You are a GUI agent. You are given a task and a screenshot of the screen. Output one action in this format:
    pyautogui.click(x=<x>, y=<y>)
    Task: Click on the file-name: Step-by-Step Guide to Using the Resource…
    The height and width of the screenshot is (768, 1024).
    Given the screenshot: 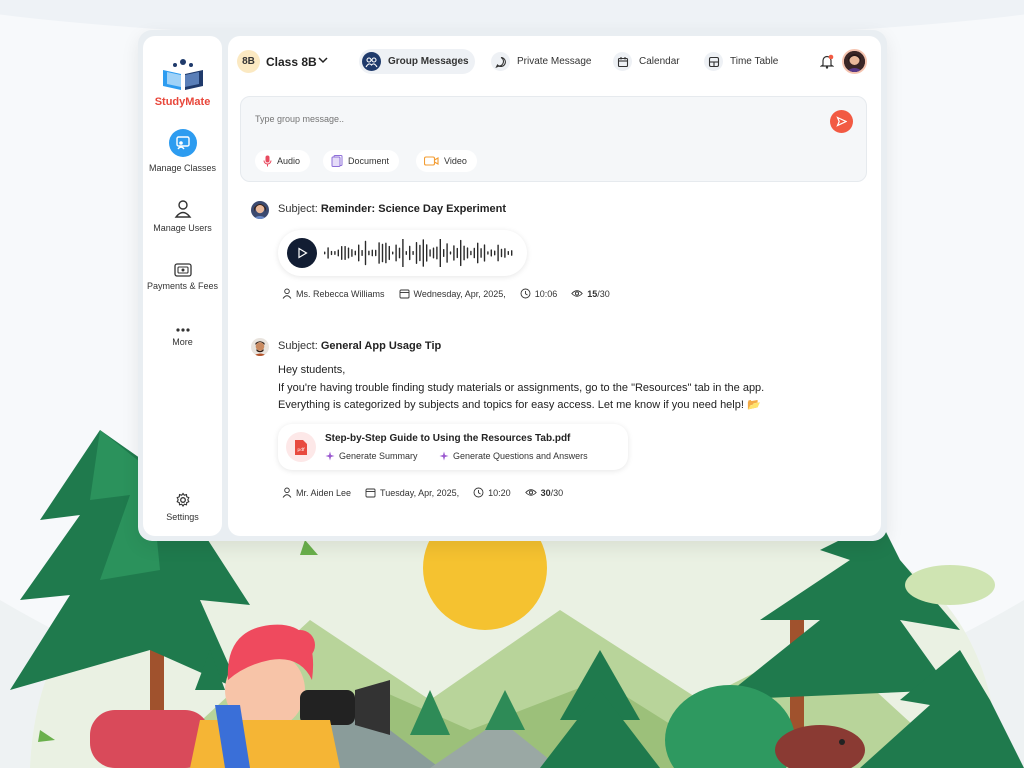 What is the action you would take?
    pyautogui.click(x=447, y=438)
    